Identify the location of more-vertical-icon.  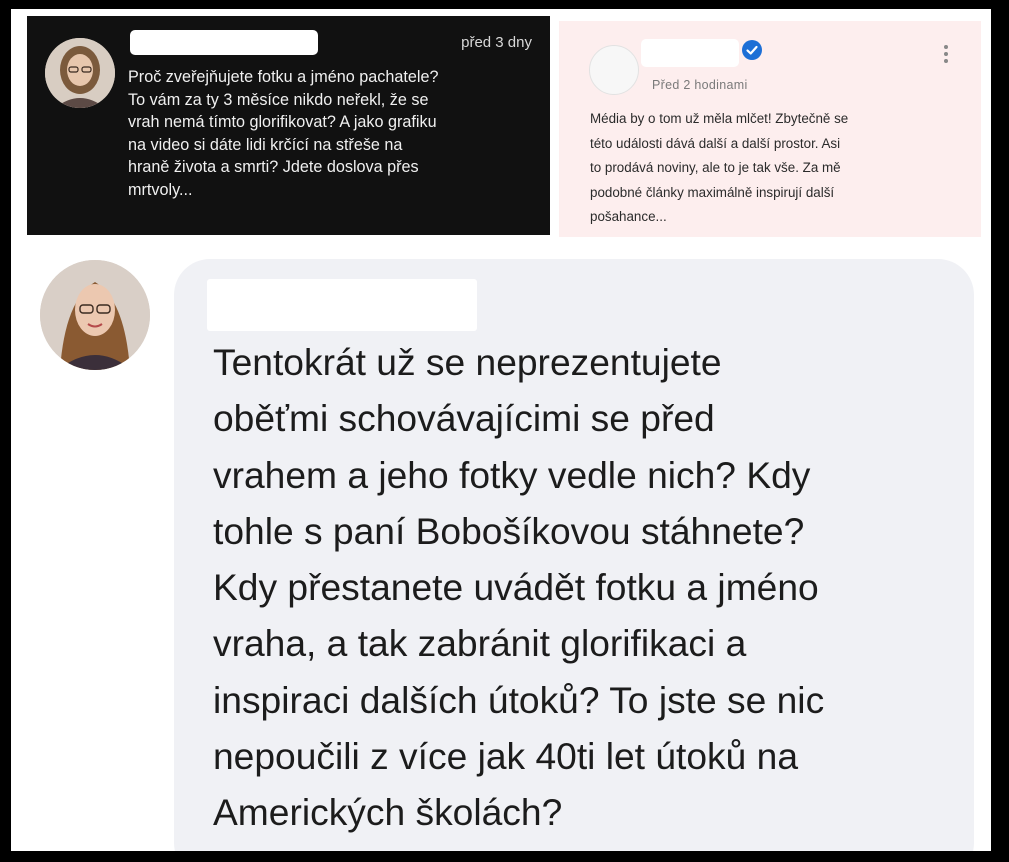
(946, 54).